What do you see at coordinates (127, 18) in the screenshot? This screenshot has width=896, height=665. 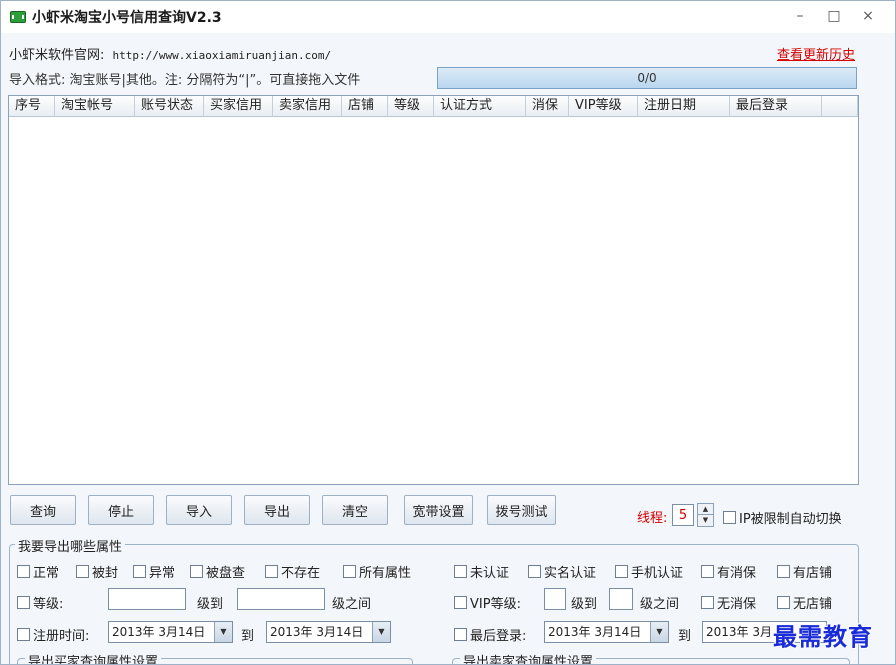 I see `window-title: 小虾米淘宝小号信用查询V2.3` at bounding box center [127, 18].